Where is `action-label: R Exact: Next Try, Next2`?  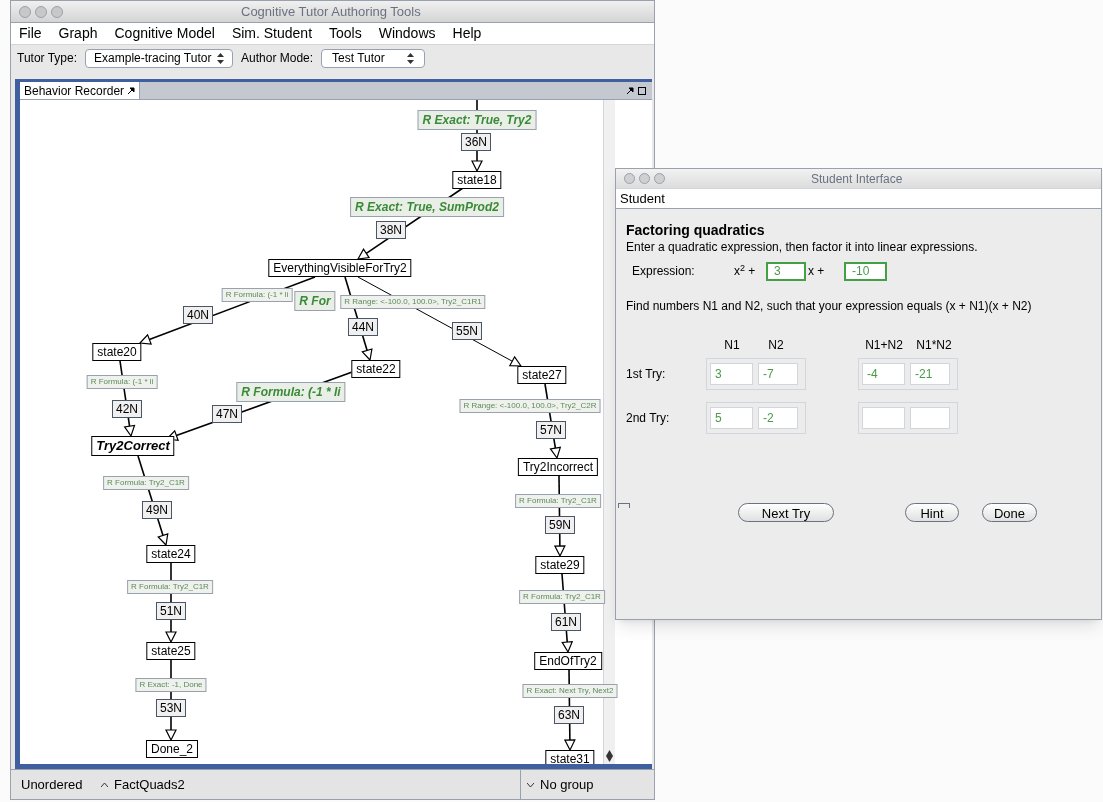 action-label: R Exact: Next Try, Next2 is located at coordinates (570, 691).